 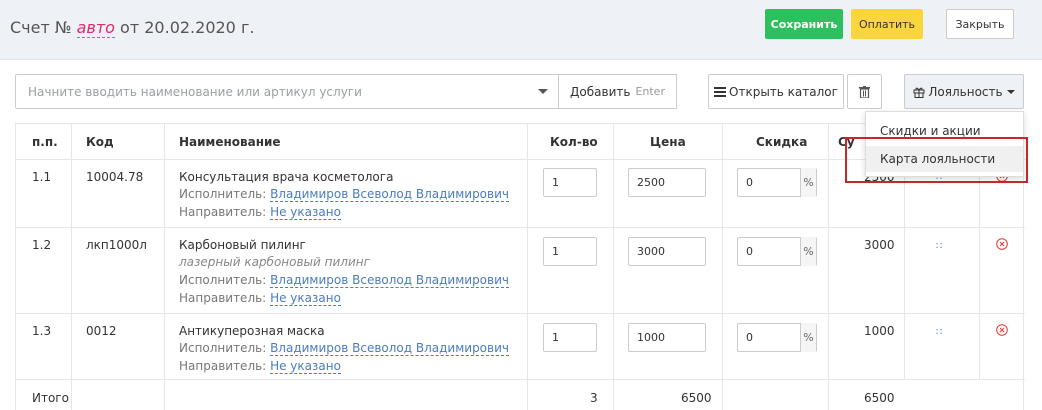 What do you see at coordinates (41, 27) in the screenshot?
I see `title-prefix: Счет №` at bounding box center [41, 27].